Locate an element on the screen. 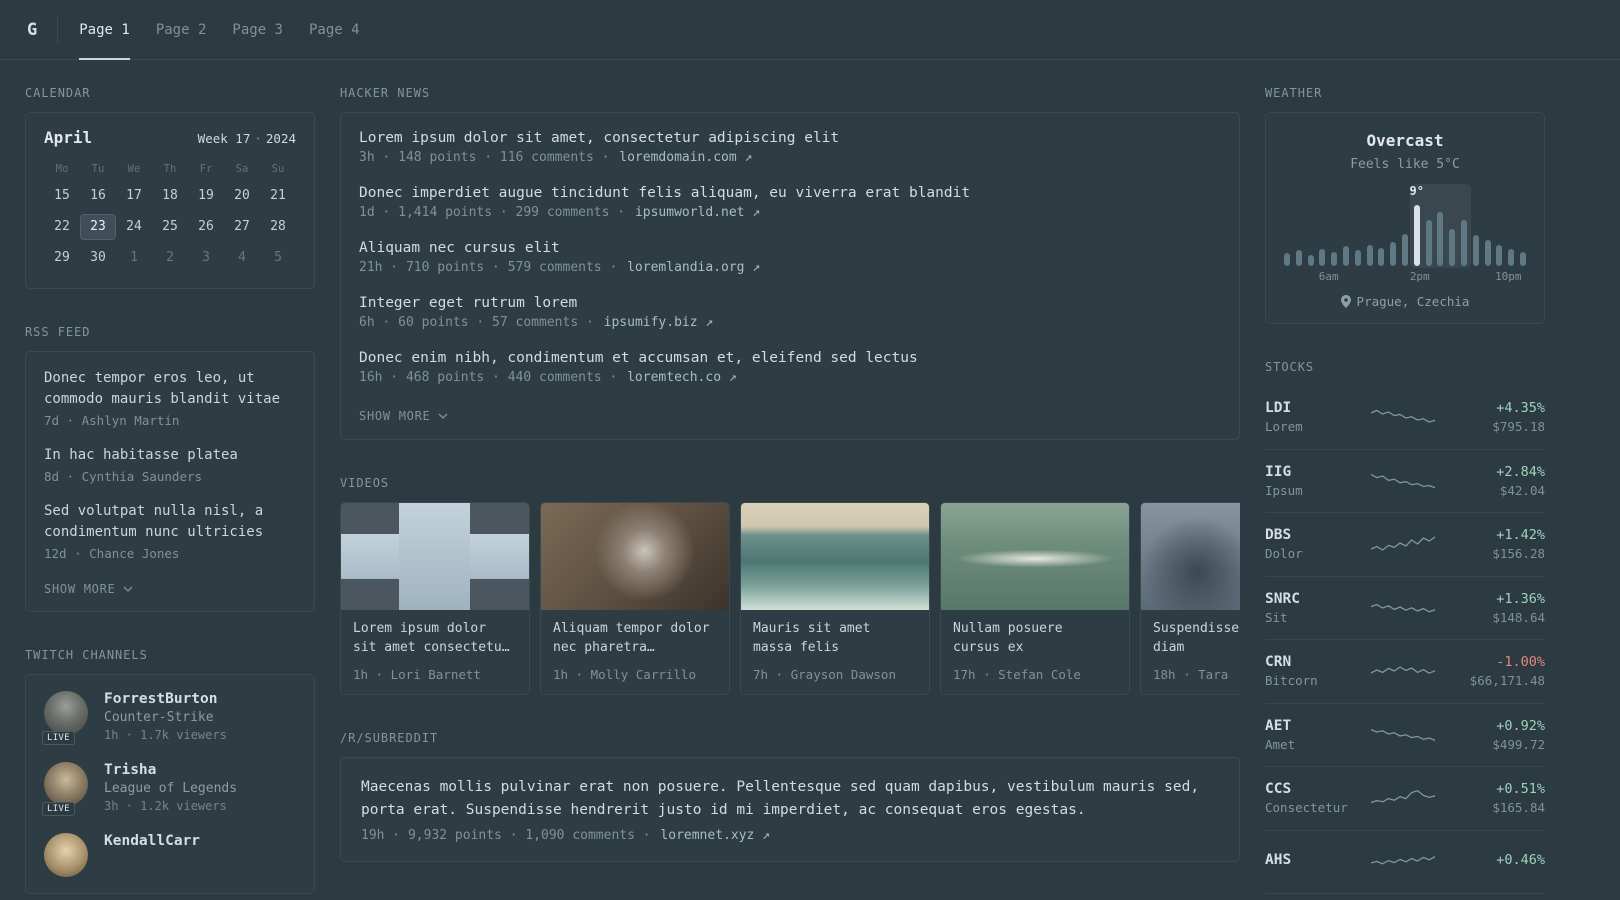 This screenshot has width=1620, height=900. rss-item-title: In hac habitasse platea is located at coordinates (170, 455).